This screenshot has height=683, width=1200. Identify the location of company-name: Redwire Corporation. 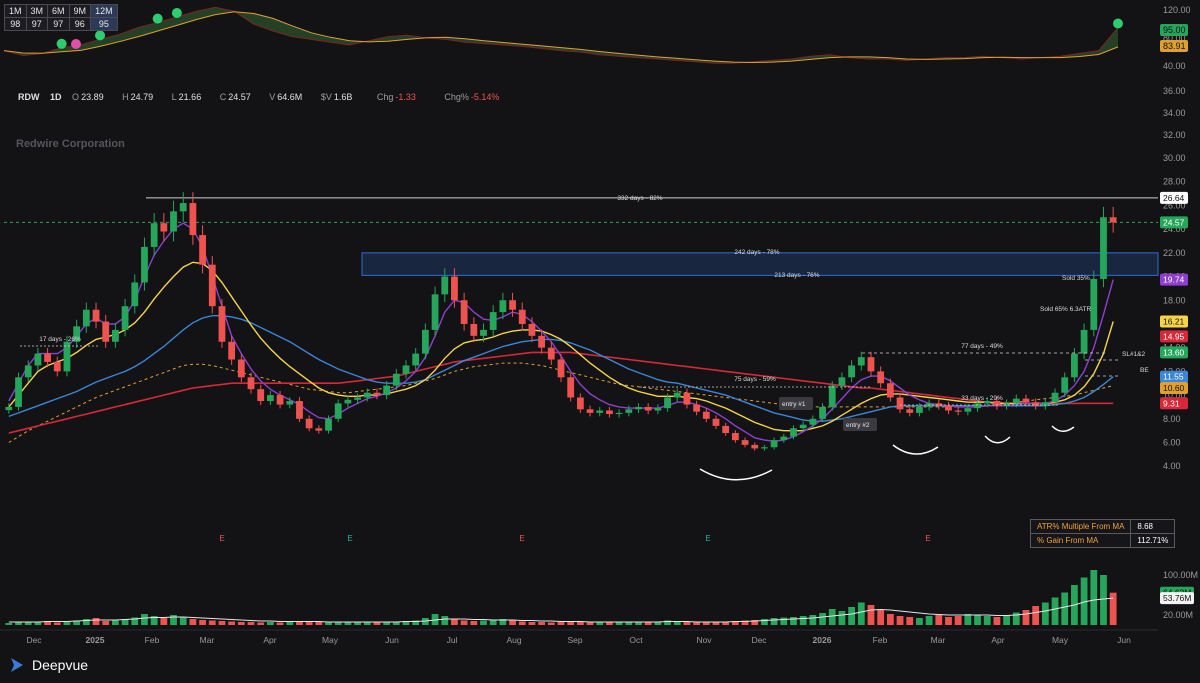
(70, 144).